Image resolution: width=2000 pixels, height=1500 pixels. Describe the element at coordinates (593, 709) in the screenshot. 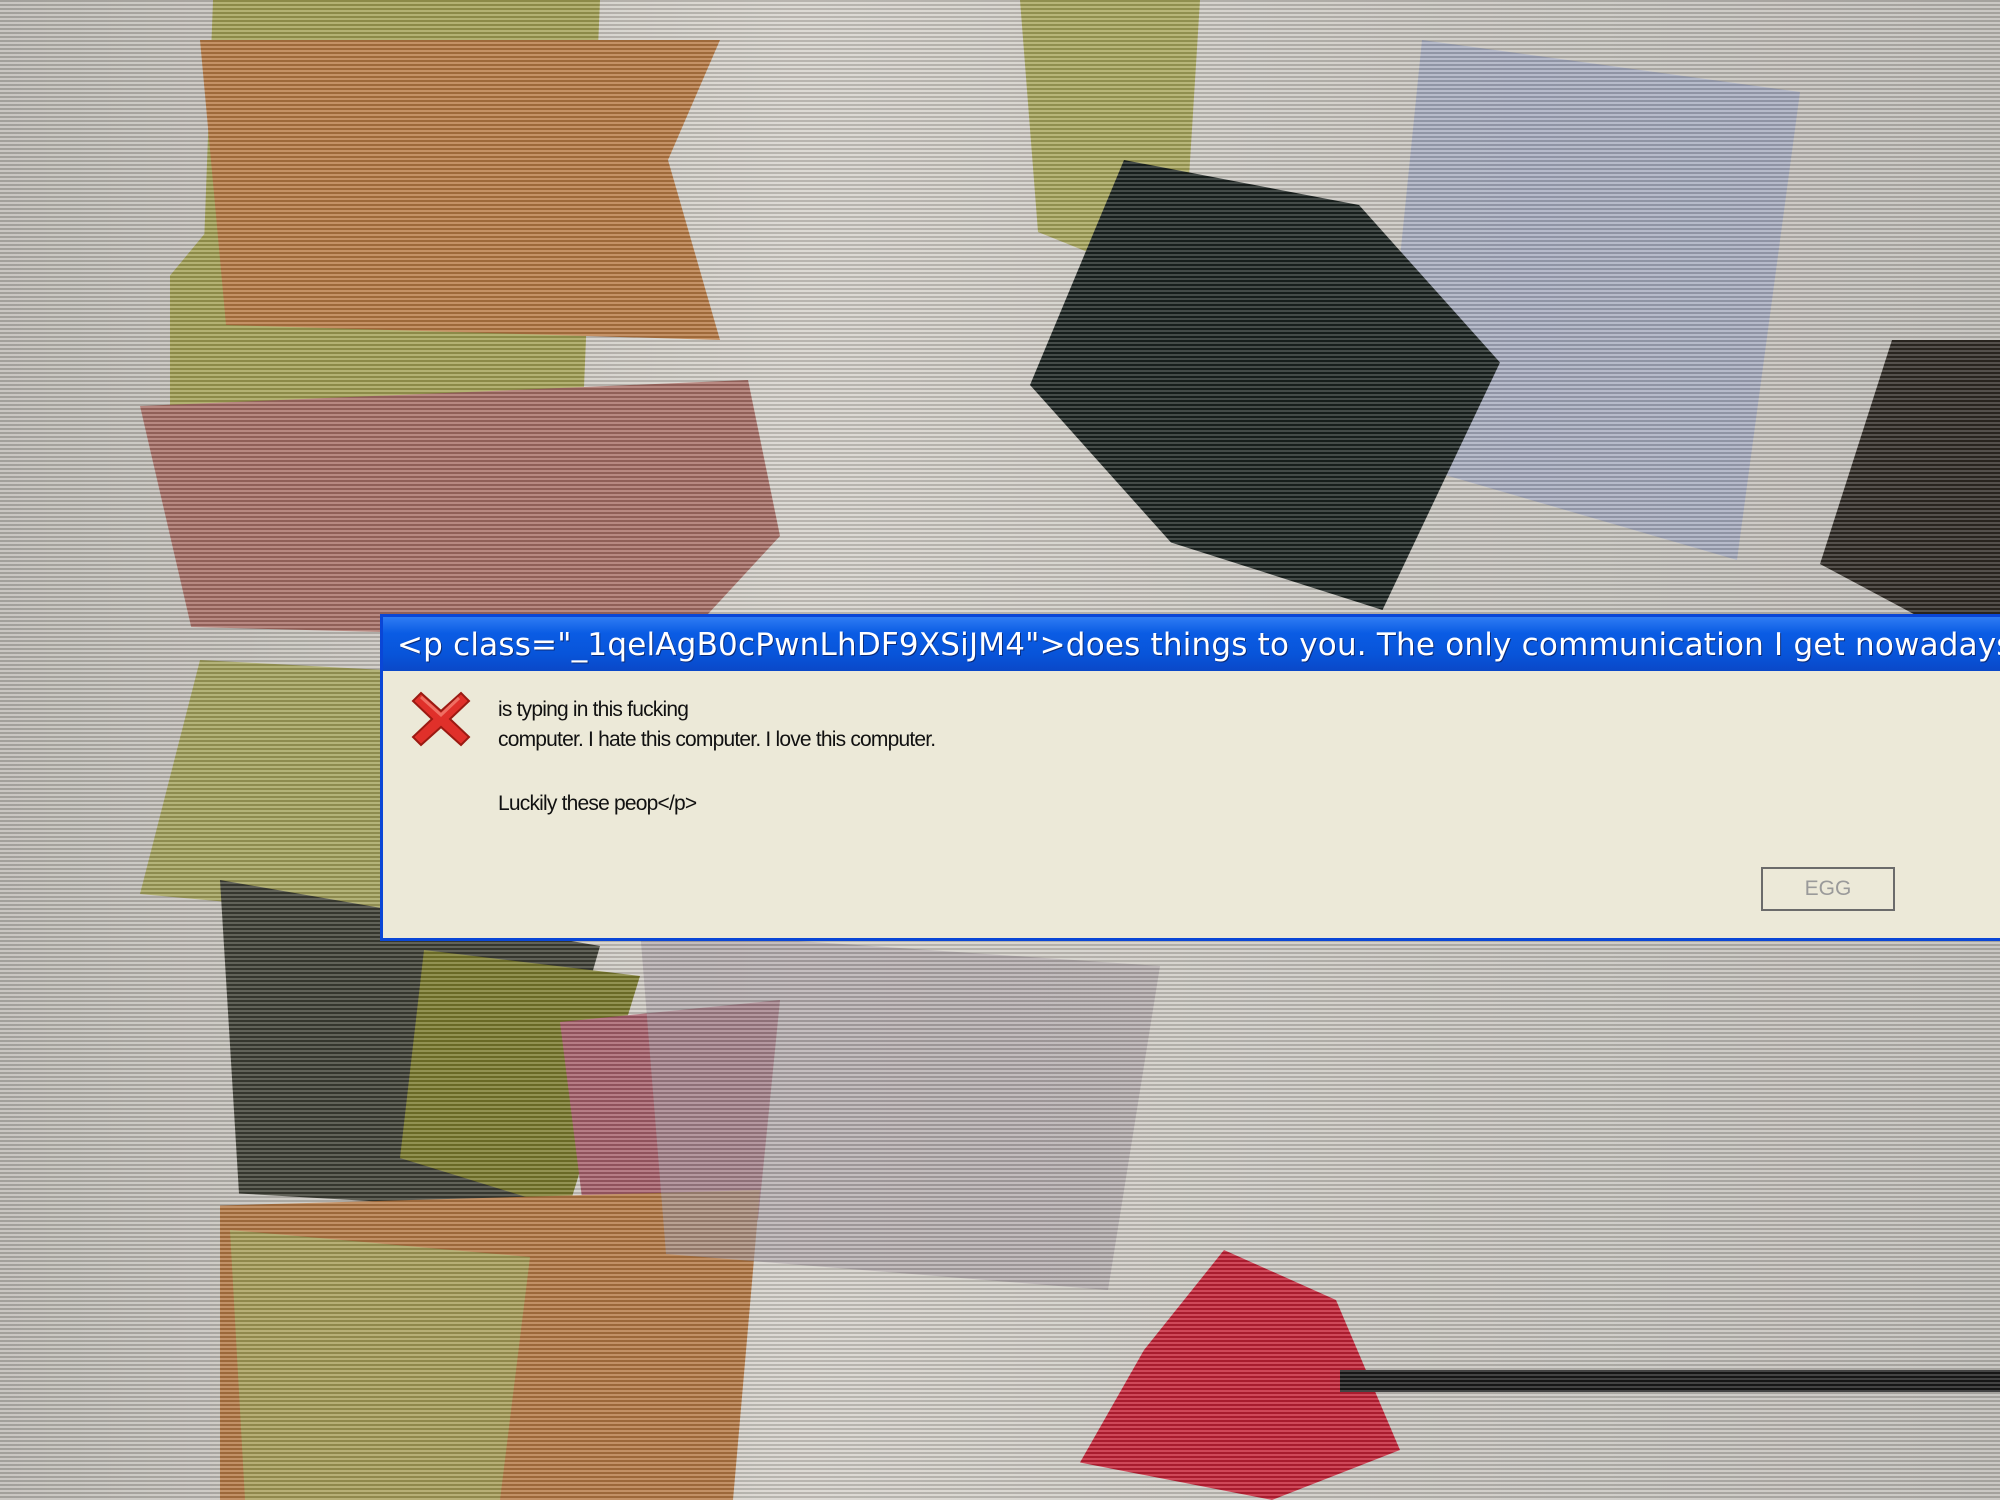

I see `message-line: is typing in this fucking` at that location.